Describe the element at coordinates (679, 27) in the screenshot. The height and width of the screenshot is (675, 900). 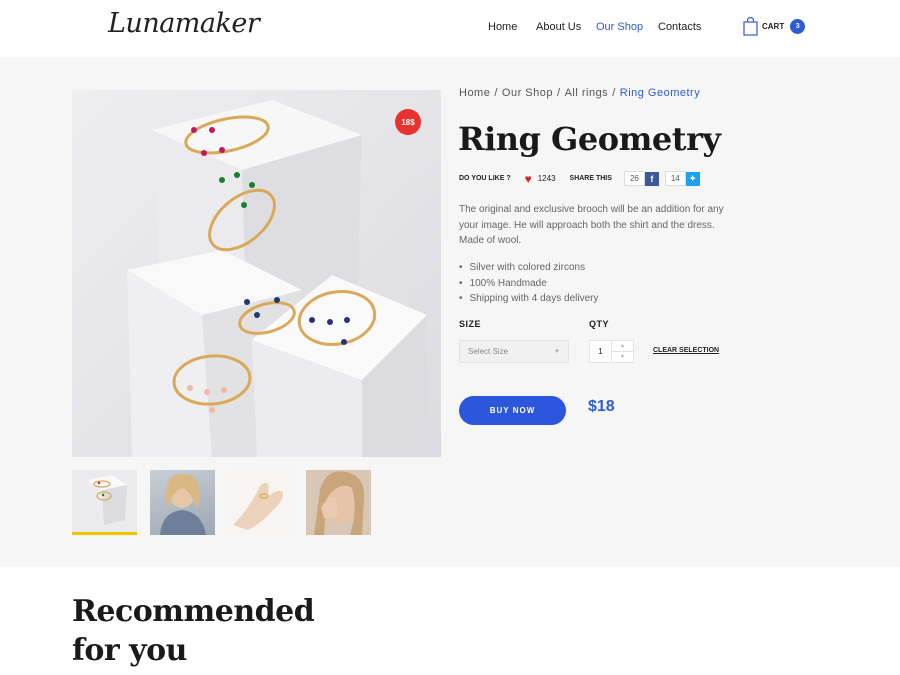
I see `nav-contacts: Contacts` at that location.